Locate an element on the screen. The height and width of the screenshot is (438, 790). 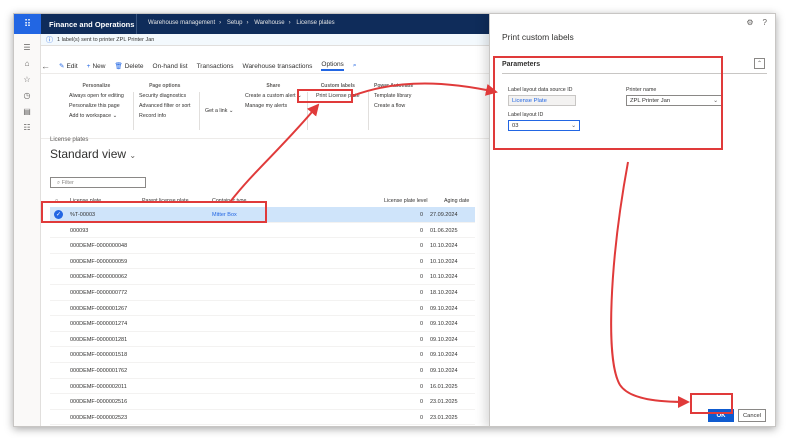
cell-license-plate: 000DEMF-0000000048 is located at coordinates (98, 246).